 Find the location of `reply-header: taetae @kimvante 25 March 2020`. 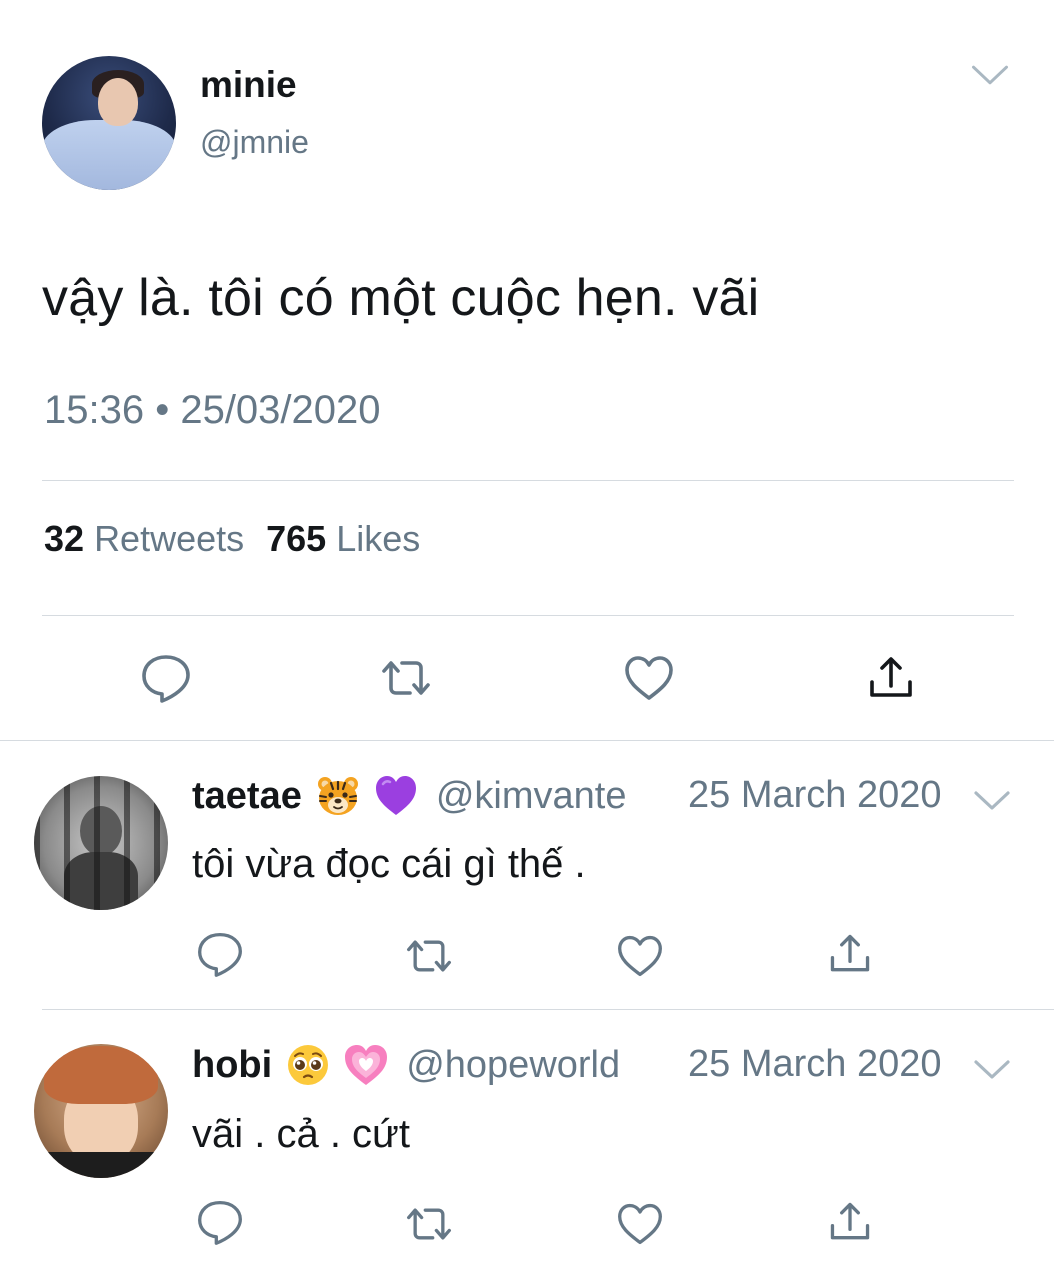

reply-header: taetae @kimvante 25 March 2020 is located at coordinates (527, 800).